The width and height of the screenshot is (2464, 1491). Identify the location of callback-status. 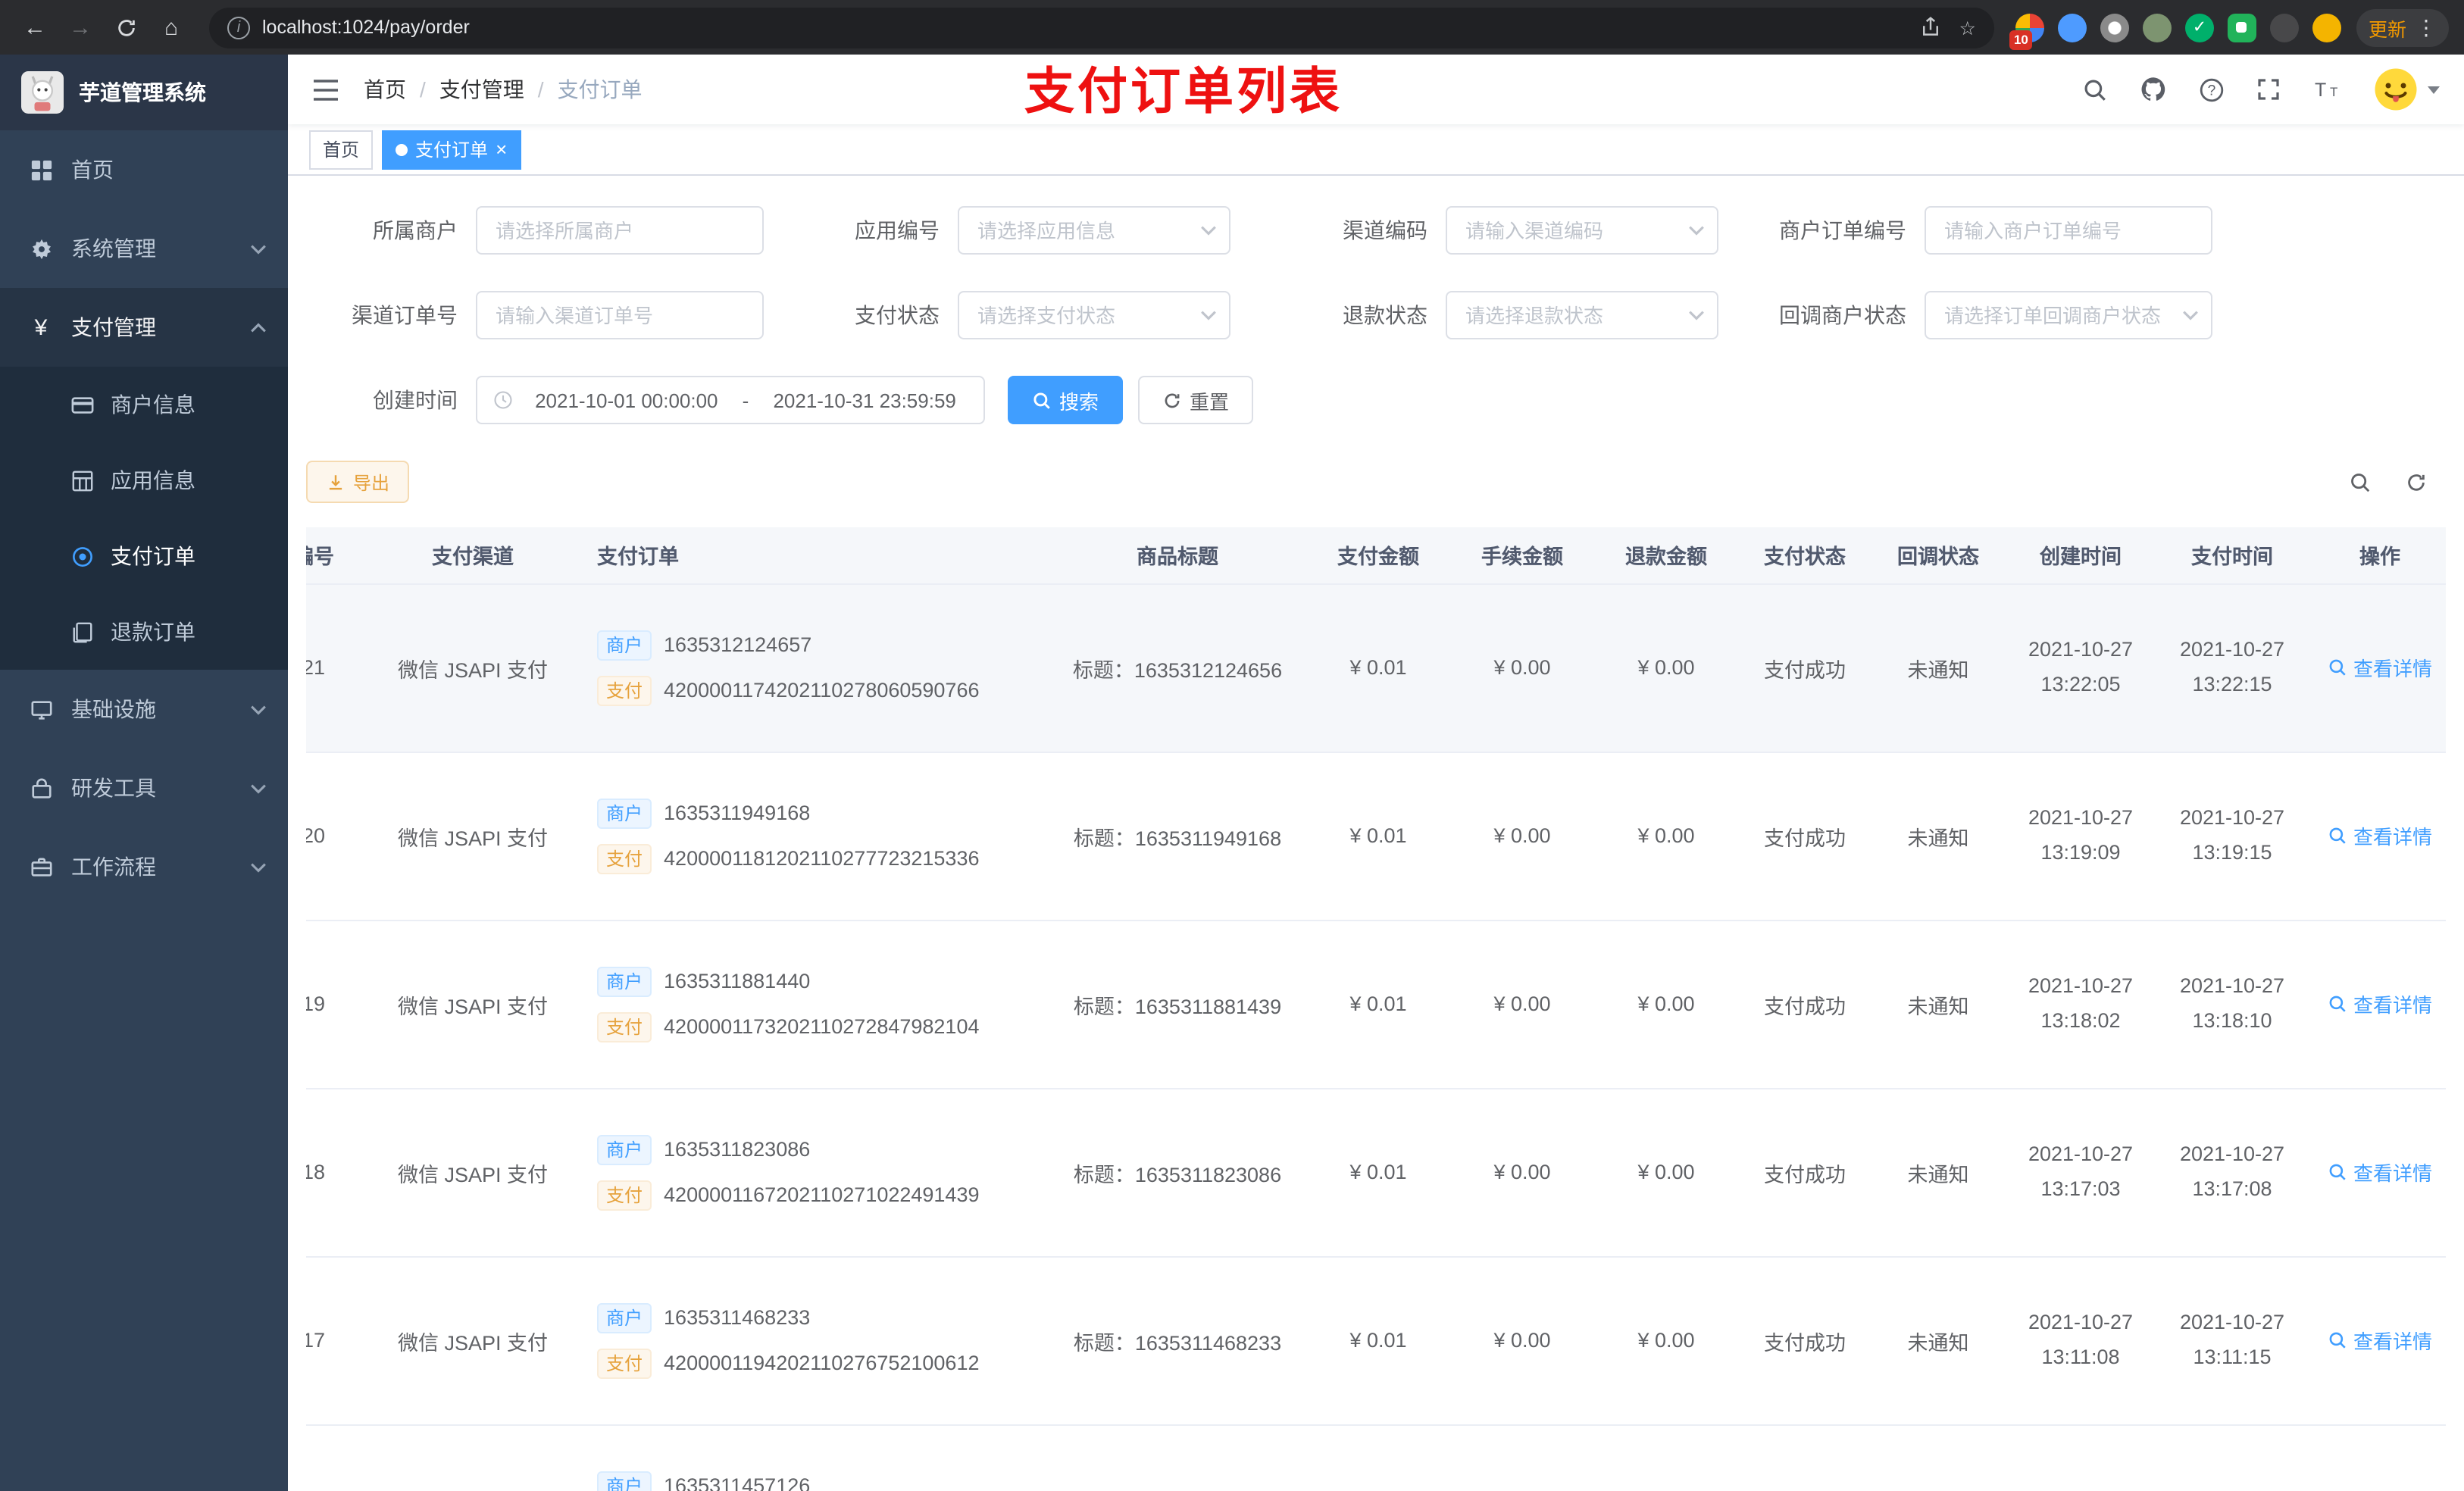
(1938, 1457).